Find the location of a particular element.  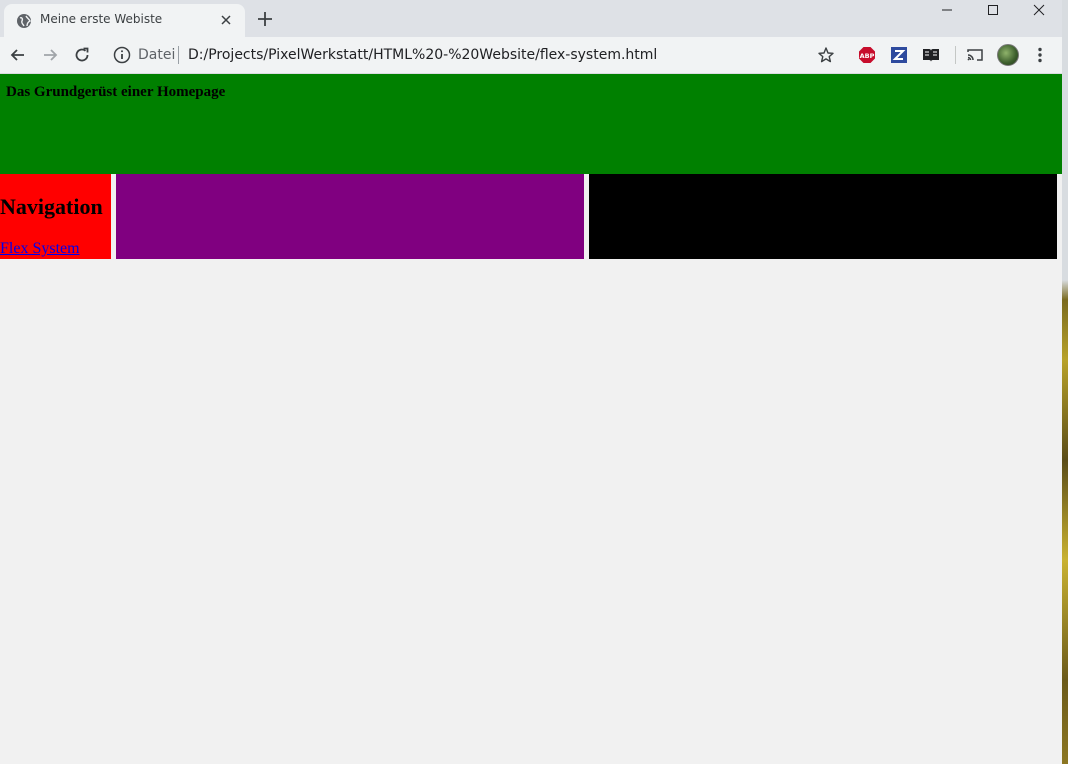

page-header: Das Grundgerüst einer Homepage is located at coordinates (531, 124).